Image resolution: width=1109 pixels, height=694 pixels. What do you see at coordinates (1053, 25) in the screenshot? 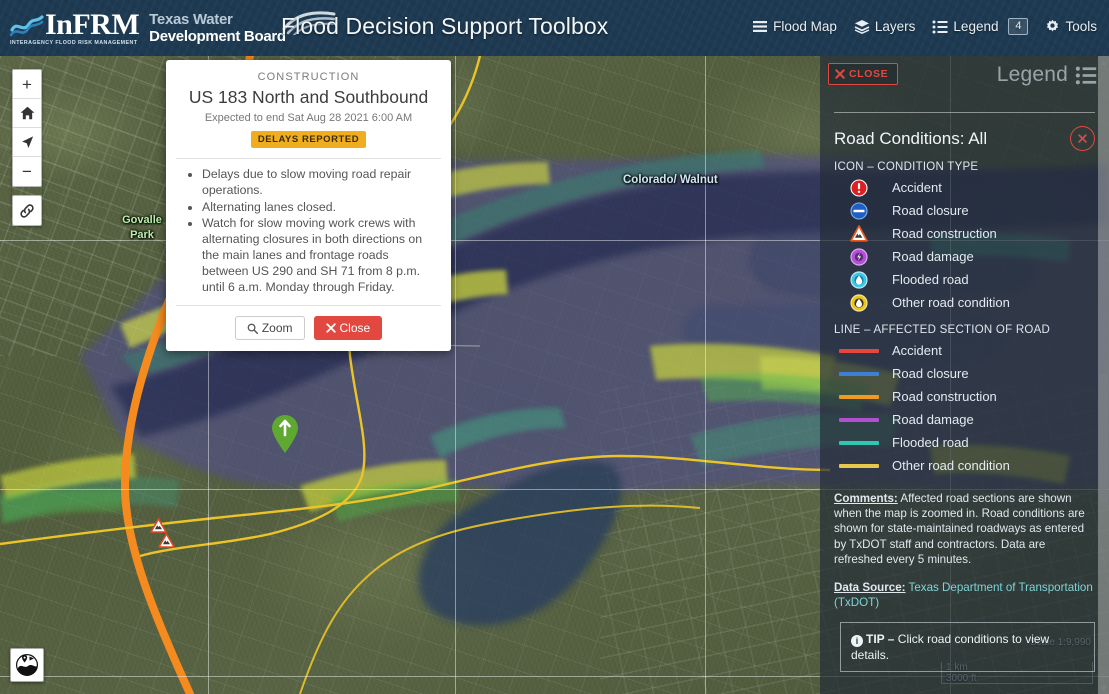
I see `gear-icon` at bounding box center [1053, 25].